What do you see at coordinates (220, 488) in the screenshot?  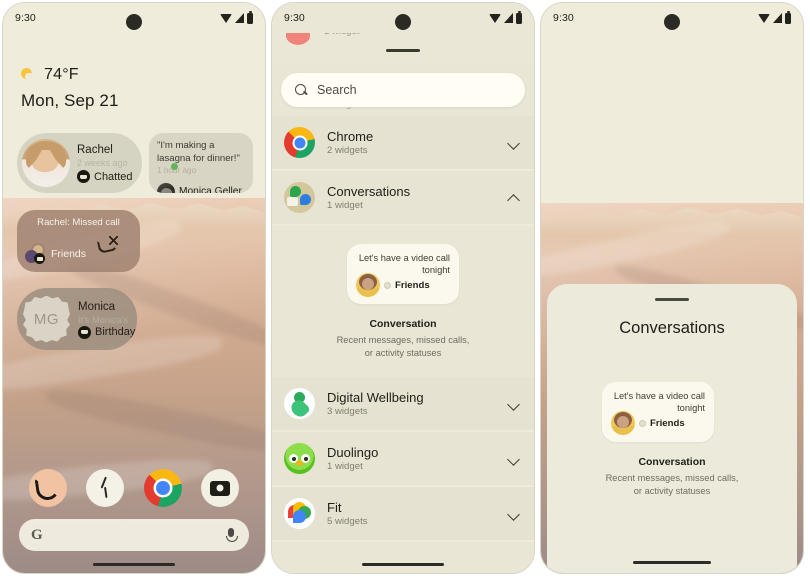 I see `camera-icon` at bounding box center [220, 488].